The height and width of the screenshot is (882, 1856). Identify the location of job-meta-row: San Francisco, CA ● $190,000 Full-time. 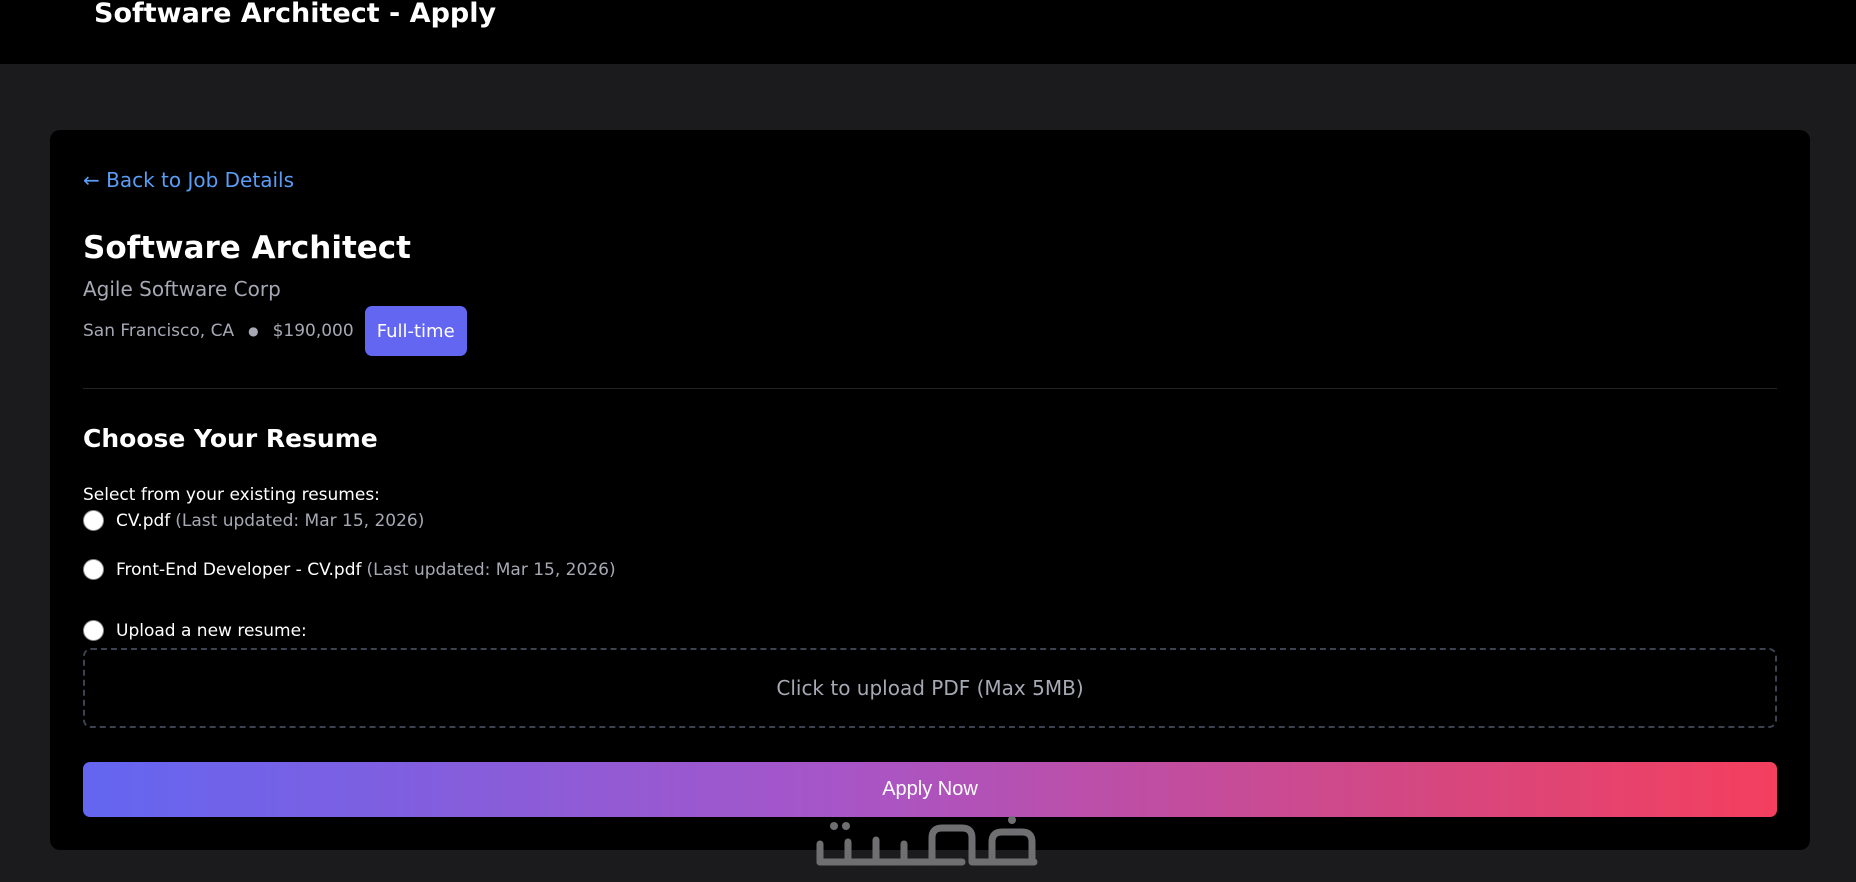
(275, 331).